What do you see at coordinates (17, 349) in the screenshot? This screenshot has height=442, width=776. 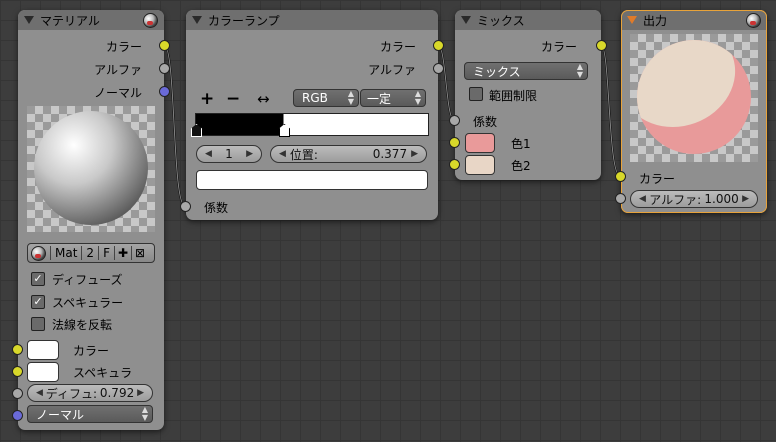 I see `material-in-color-socket` at bounding box center [17, 349].